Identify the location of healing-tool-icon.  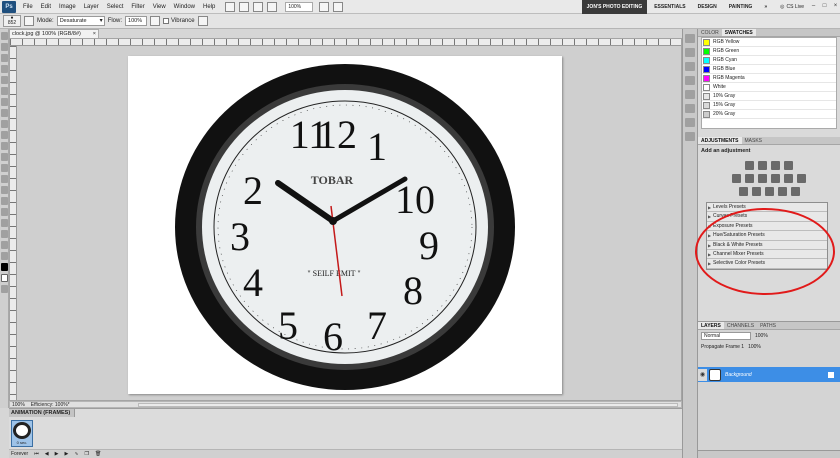
(4, 102).